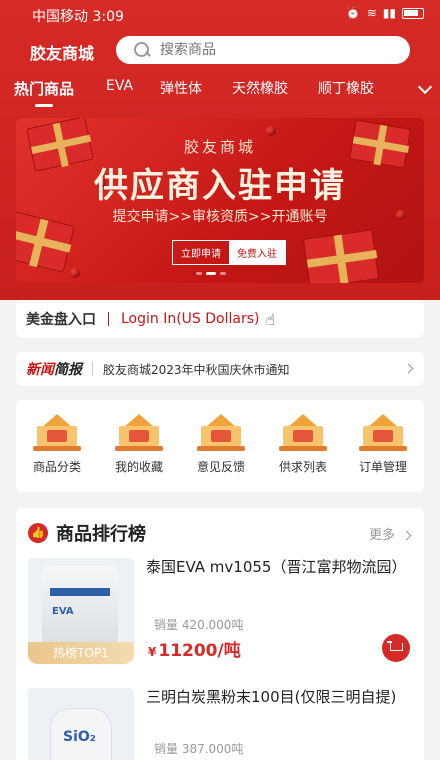 The height and width of the screenshot is (760, 440). I want to click on news-bulletin: 新闻简报 胶友商城2023年中秋国庆休市通知, so click(220, 369).